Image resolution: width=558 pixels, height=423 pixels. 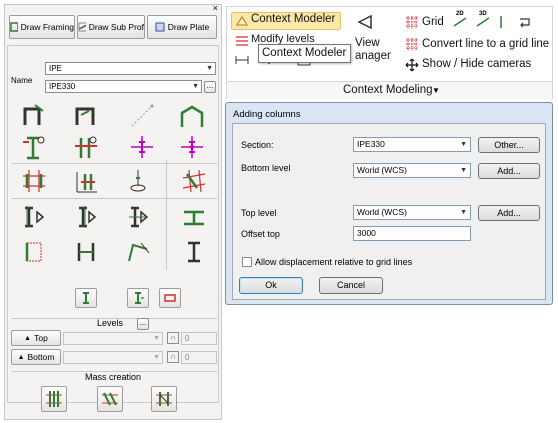 I want to click on column-arrow-icon, so click(x=139, y=298).